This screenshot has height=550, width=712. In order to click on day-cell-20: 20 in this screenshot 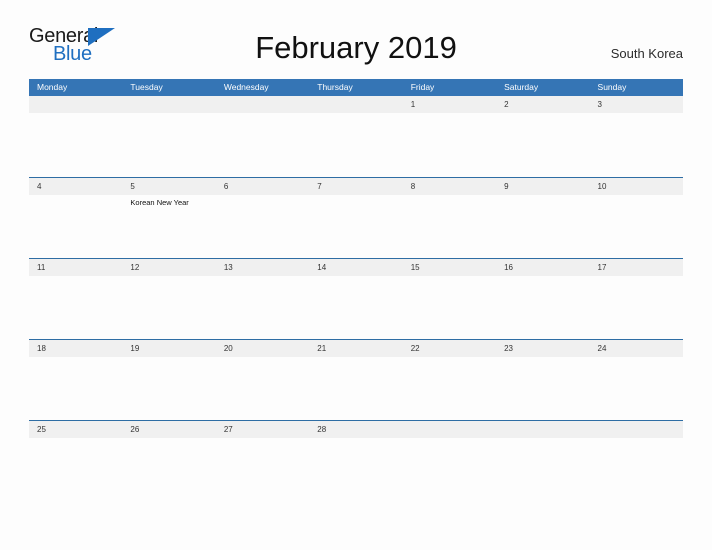, I will do `click(262, 348)`.